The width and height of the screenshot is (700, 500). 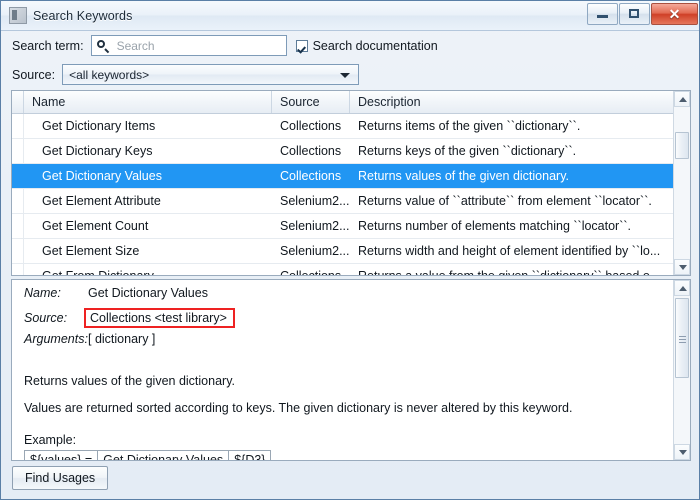 What do you see at coordinates (99, 126) in the screenshot?
I see `row-name: Get Dictionary Items` at bounding box center [99, 126].